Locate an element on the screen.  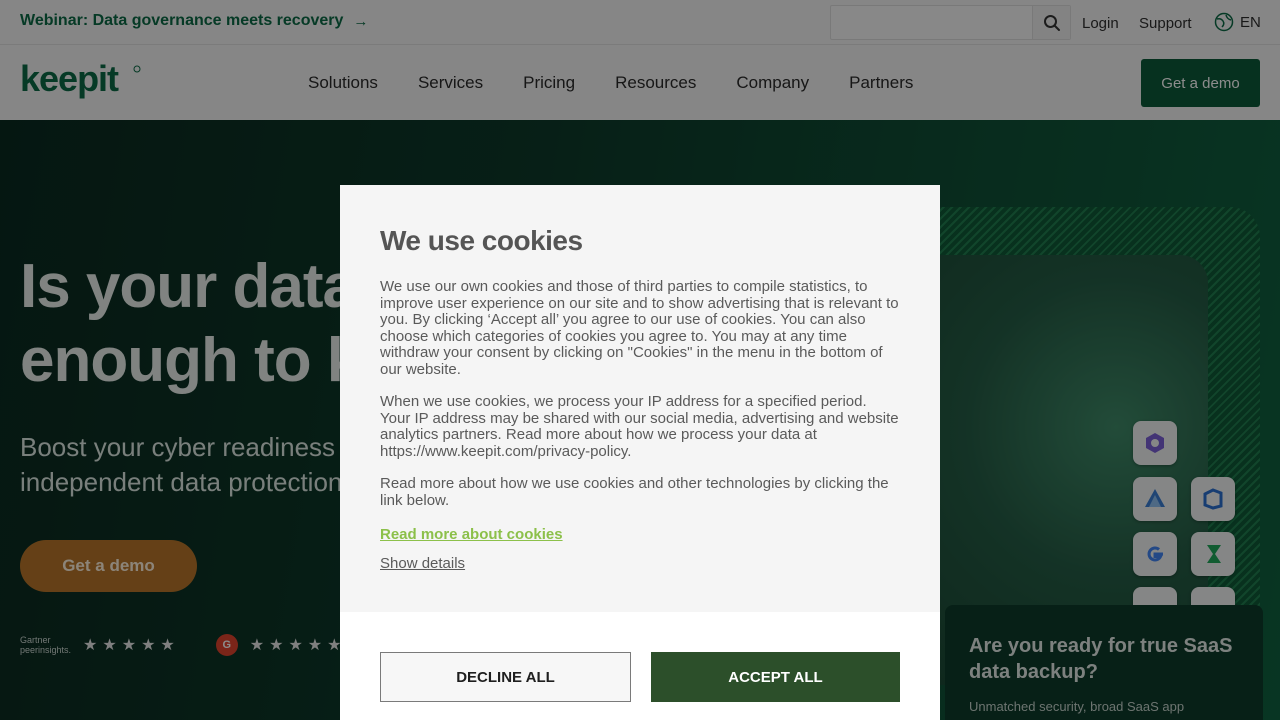
cookie-dialog-footer: DECLINE ALL ACCEPT ALL is located at coordinates (640, 666).